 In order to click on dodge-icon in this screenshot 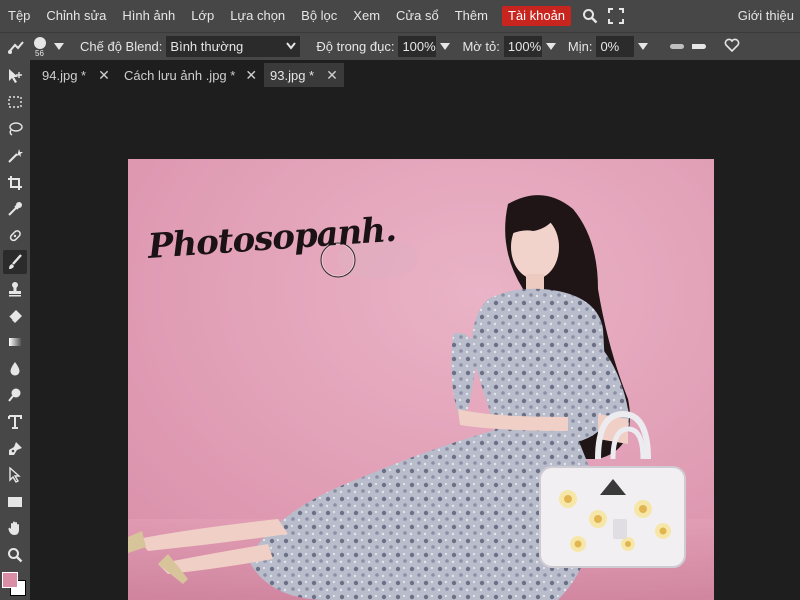, I will do `click(15, 395)`.